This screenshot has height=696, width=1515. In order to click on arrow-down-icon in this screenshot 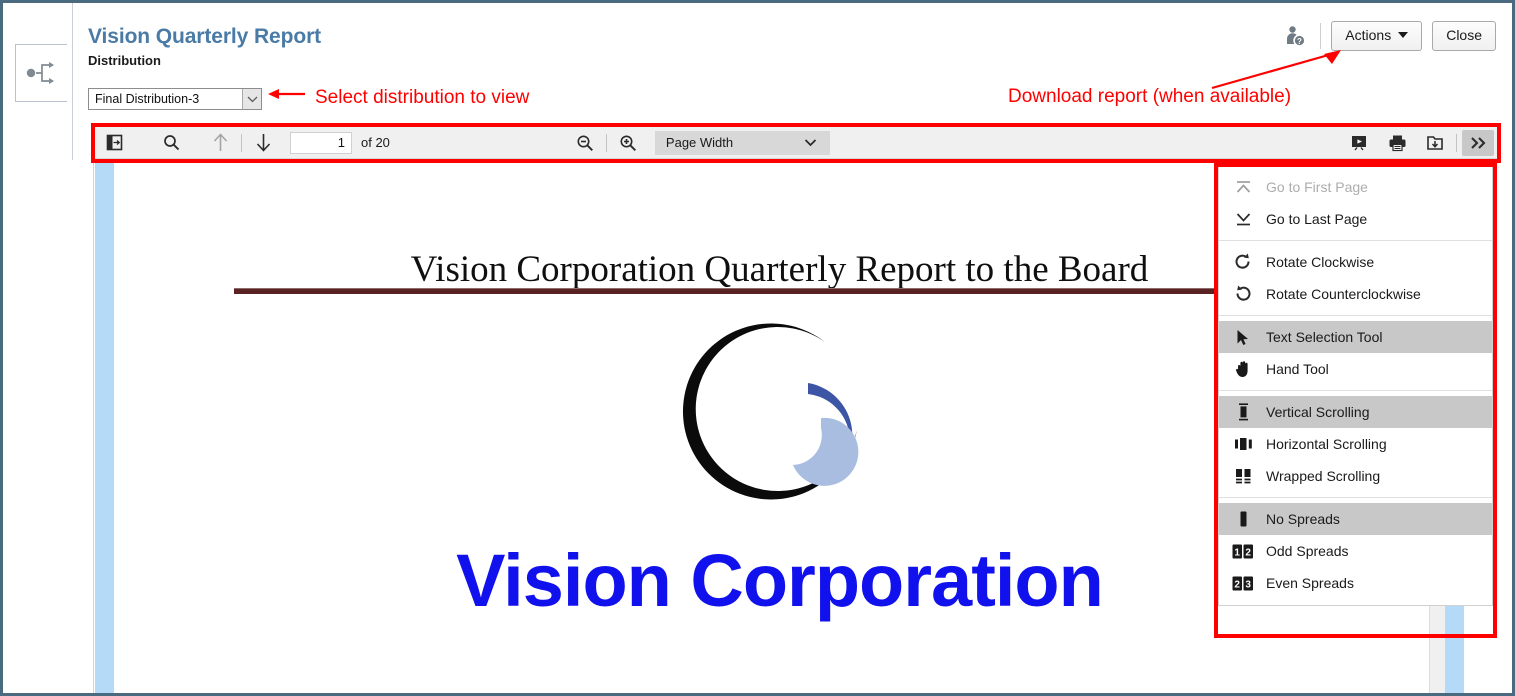, I will do `click(263, 143)`.